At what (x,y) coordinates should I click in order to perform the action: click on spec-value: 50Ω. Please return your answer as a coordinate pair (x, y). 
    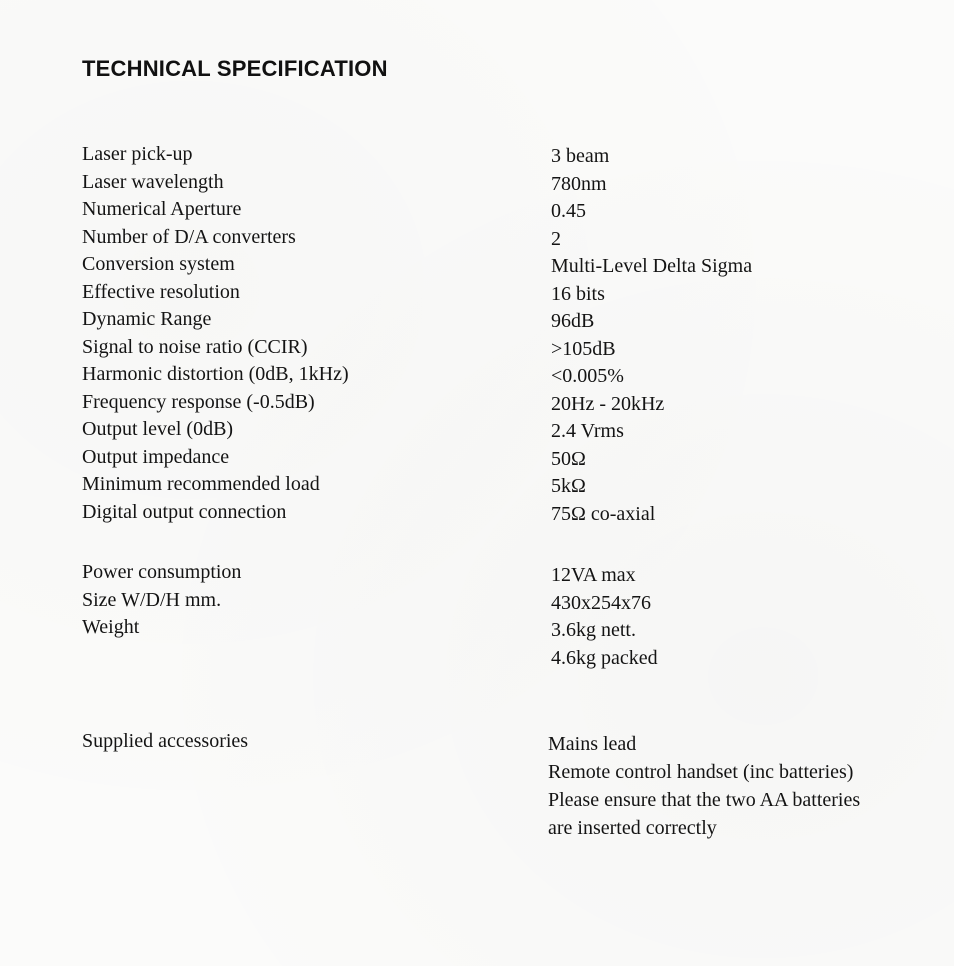
    Looking at the image, I should click on (568, 458).